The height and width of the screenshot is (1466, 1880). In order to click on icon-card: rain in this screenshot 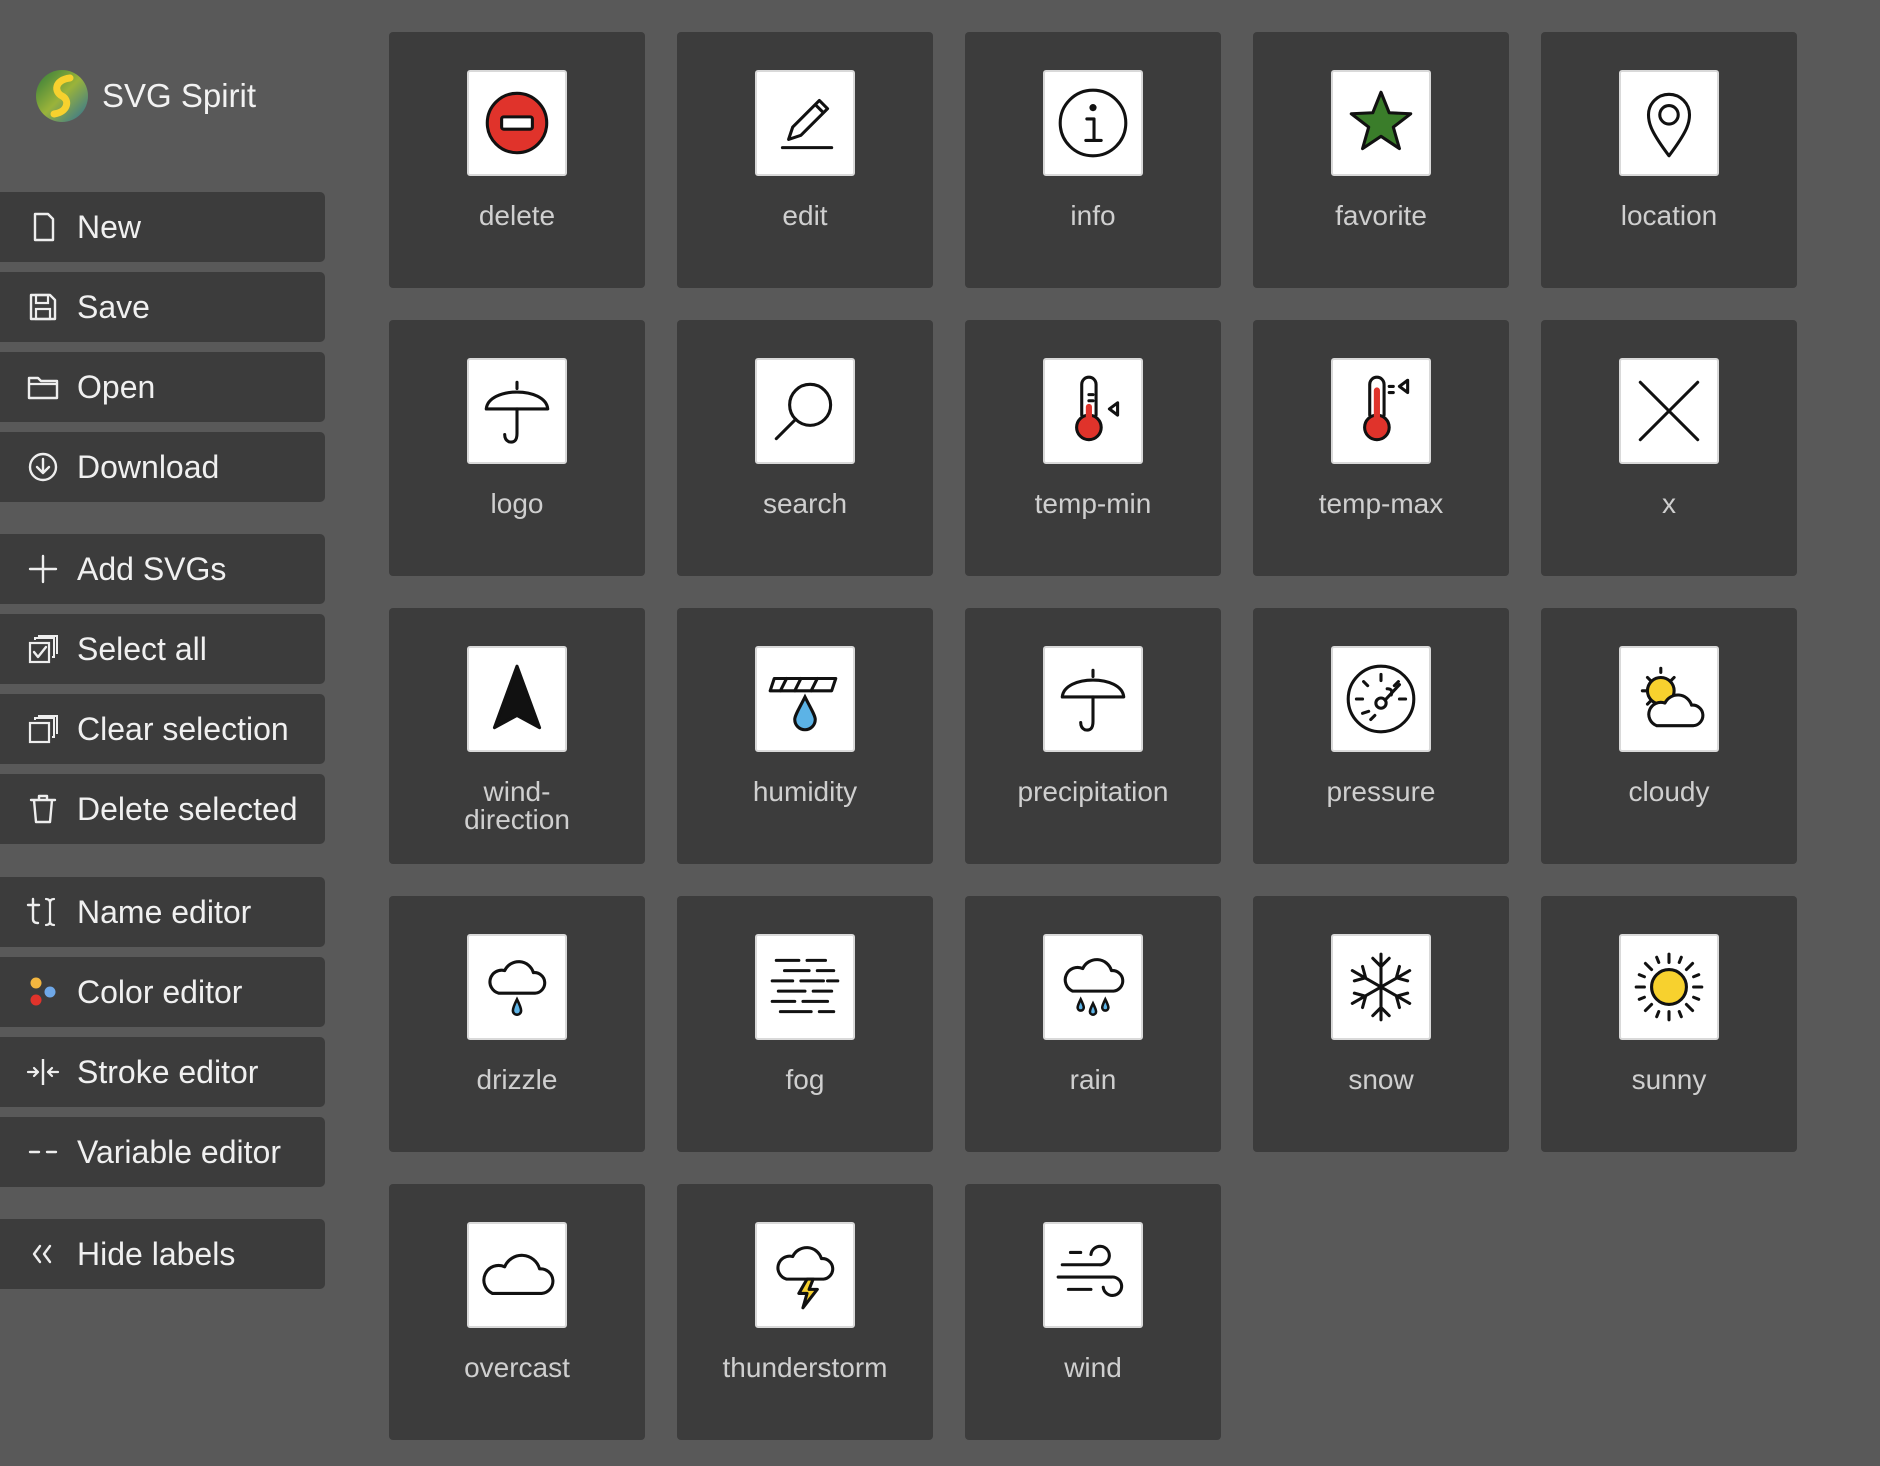, I will do `click(1093, 1024)`.